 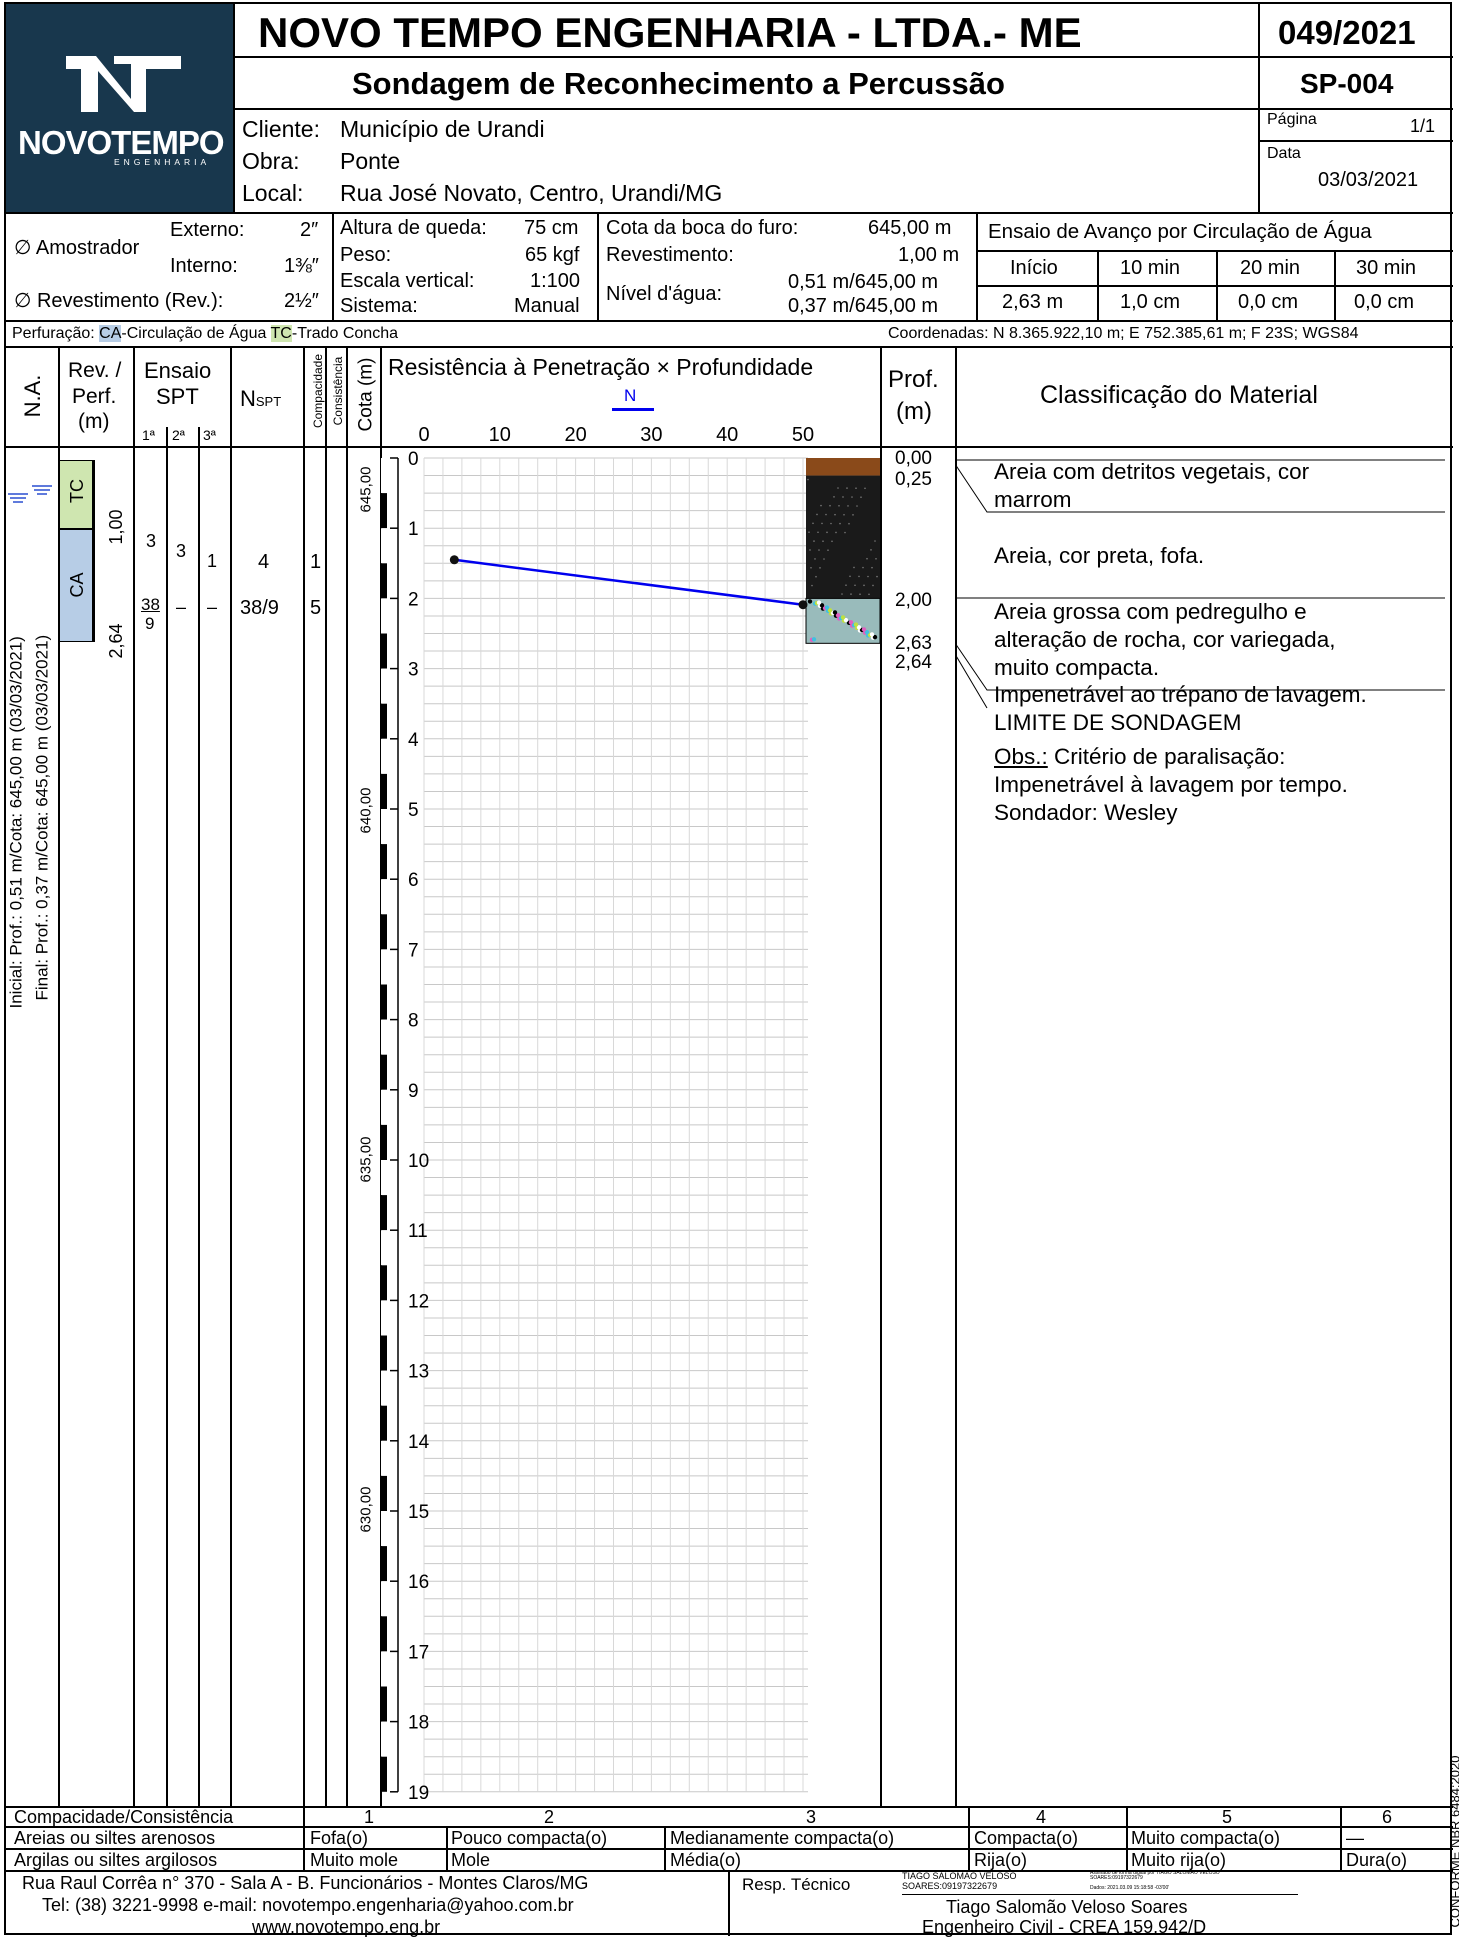 What do you see at coordinates (913, 600) in the screenshot?
I see `prof-200: 2,00` at bounding box center [913, 600].